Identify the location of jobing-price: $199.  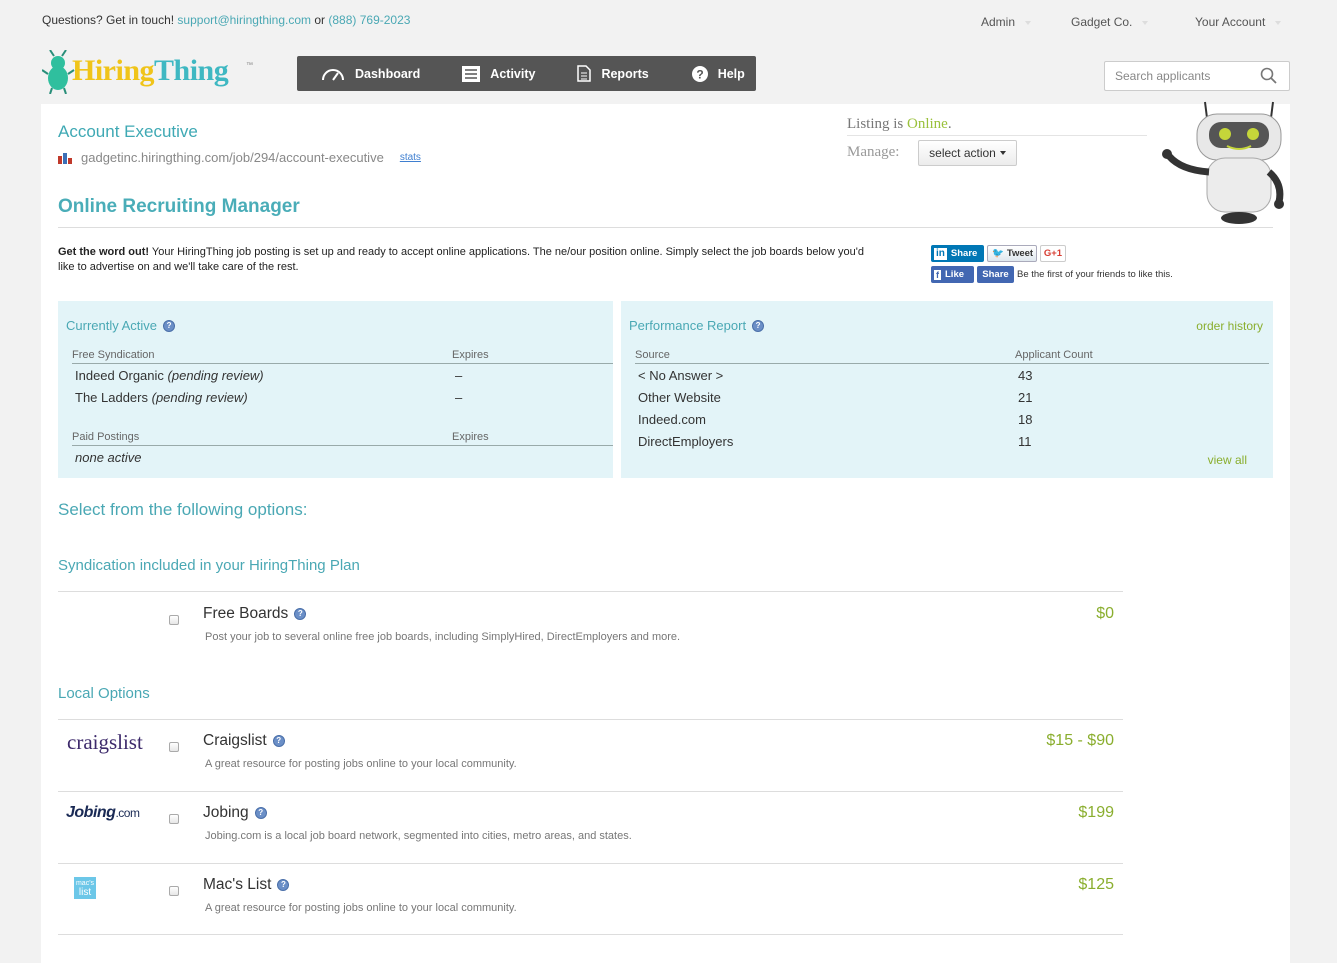
(1096, 812).